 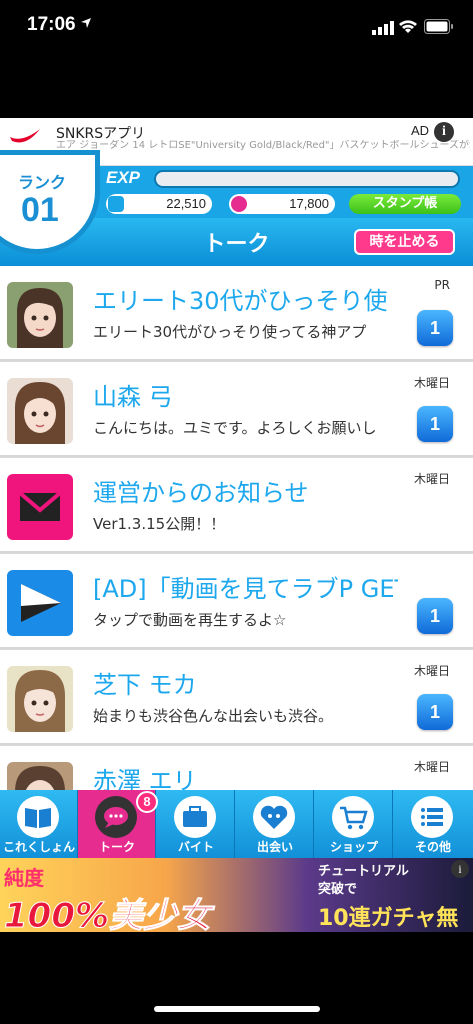 I want to click on tab-shop: ショップ, so click(x=354, y=824).